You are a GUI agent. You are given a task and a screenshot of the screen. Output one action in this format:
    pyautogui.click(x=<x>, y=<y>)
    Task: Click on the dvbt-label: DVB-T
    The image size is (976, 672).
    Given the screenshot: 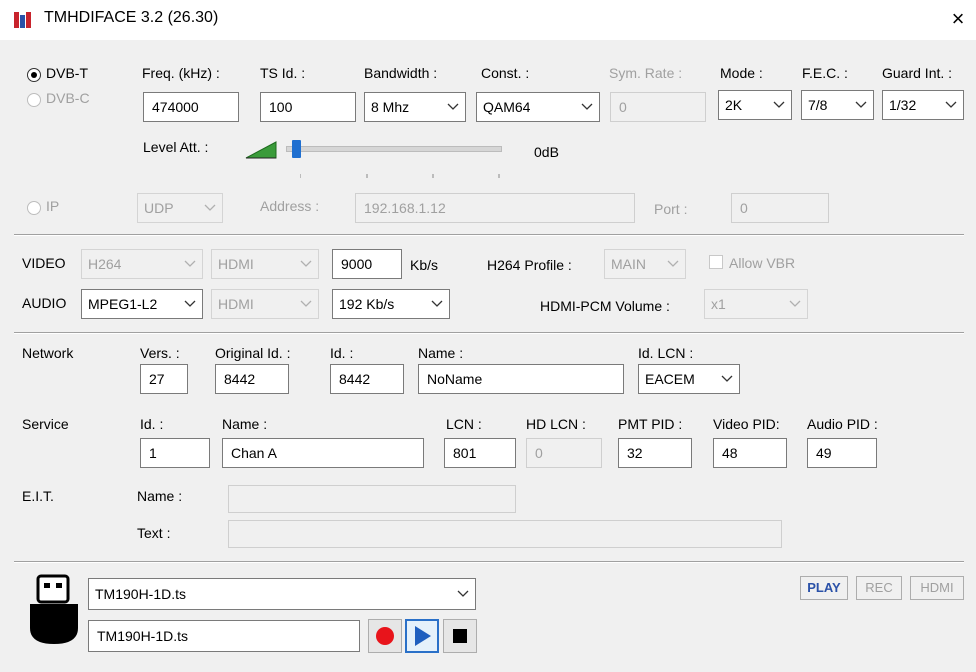 What is the action you would take?
    pyautogui.click(x=67, y=73)
    